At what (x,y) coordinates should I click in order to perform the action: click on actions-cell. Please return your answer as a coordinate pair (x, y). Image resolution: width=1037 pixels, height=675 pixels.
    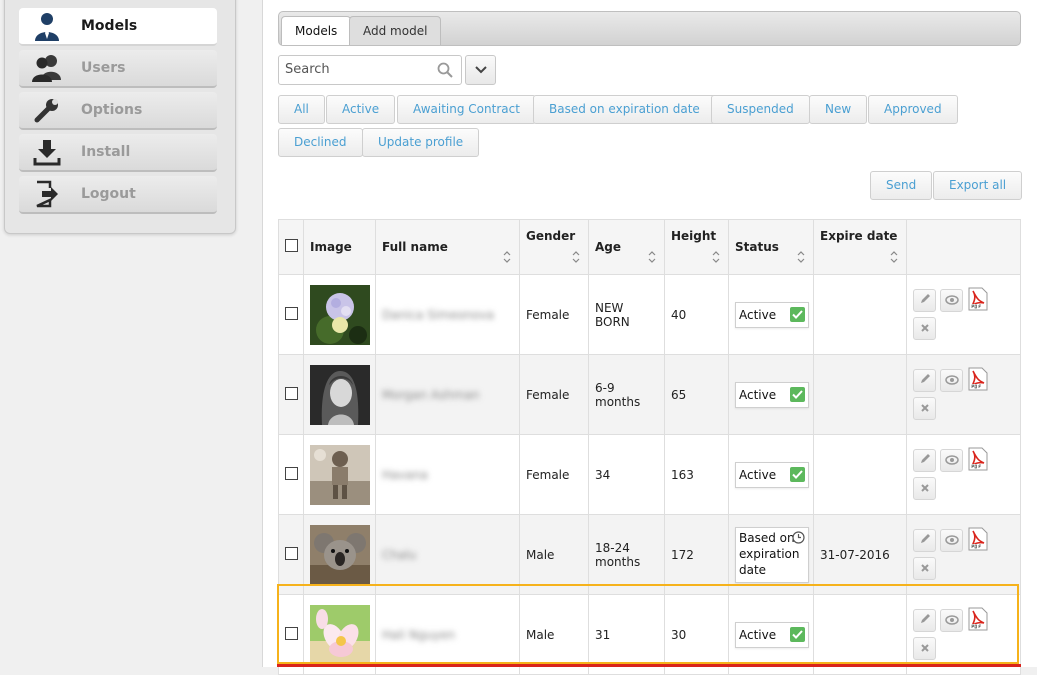
    Looking at the image, I should click on (963, 394).